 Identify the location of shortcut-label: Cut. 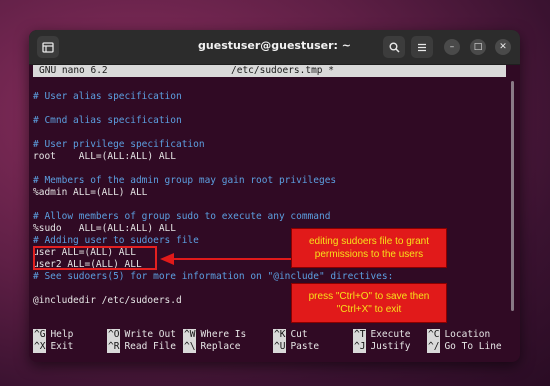
(299, 334).